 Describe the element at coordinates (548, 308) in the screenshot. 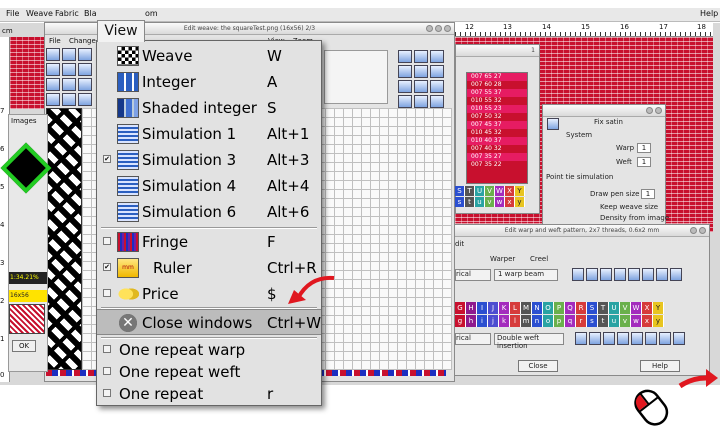

I see `warp-letter: O` at that location.